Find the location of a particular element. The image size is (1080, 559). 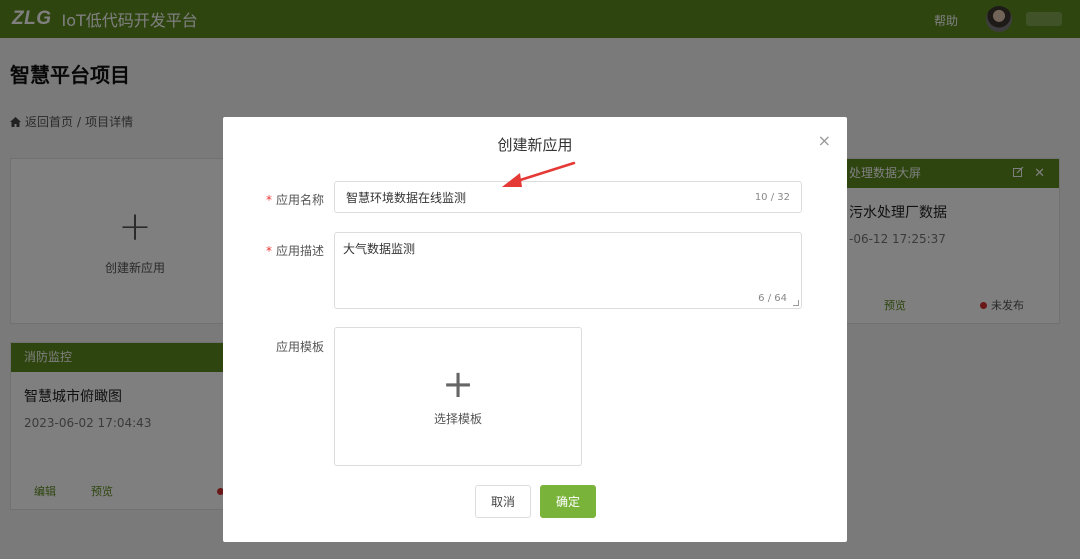

app-desc-counter: 6 / 64 is located at coordinates (772, 298).